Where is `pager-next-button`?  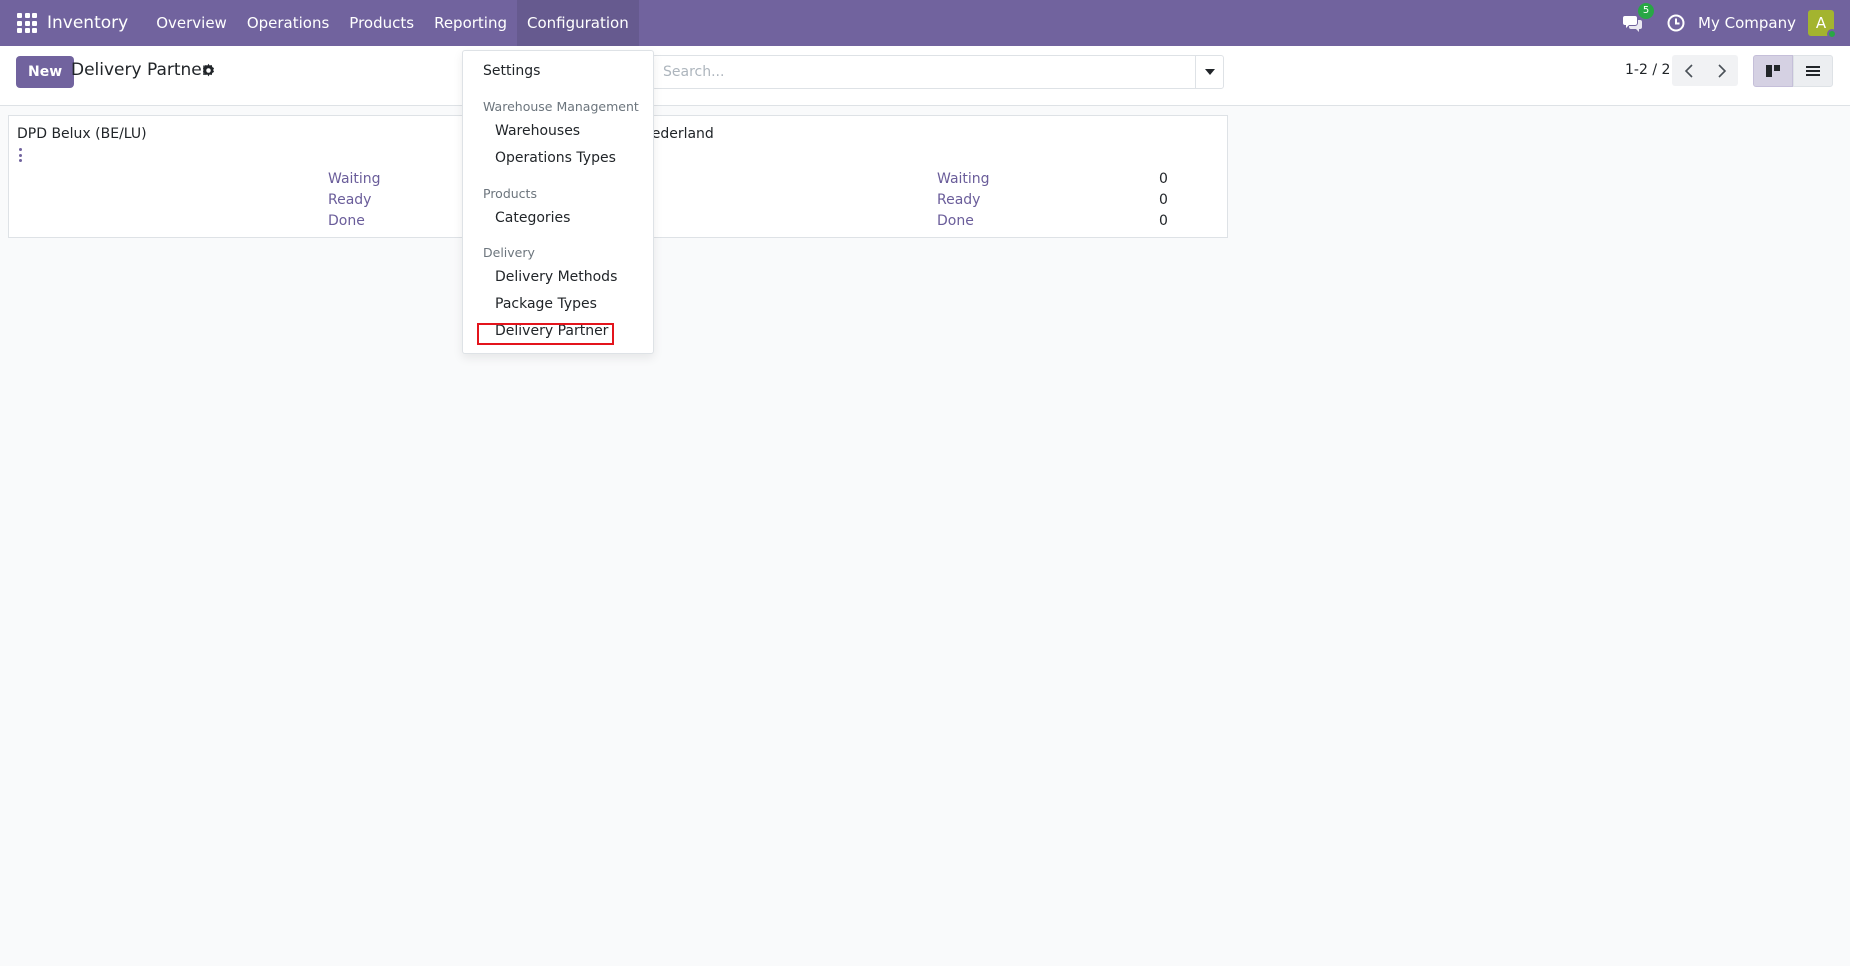 pager-next-button is located at coordinates (1721, 70).